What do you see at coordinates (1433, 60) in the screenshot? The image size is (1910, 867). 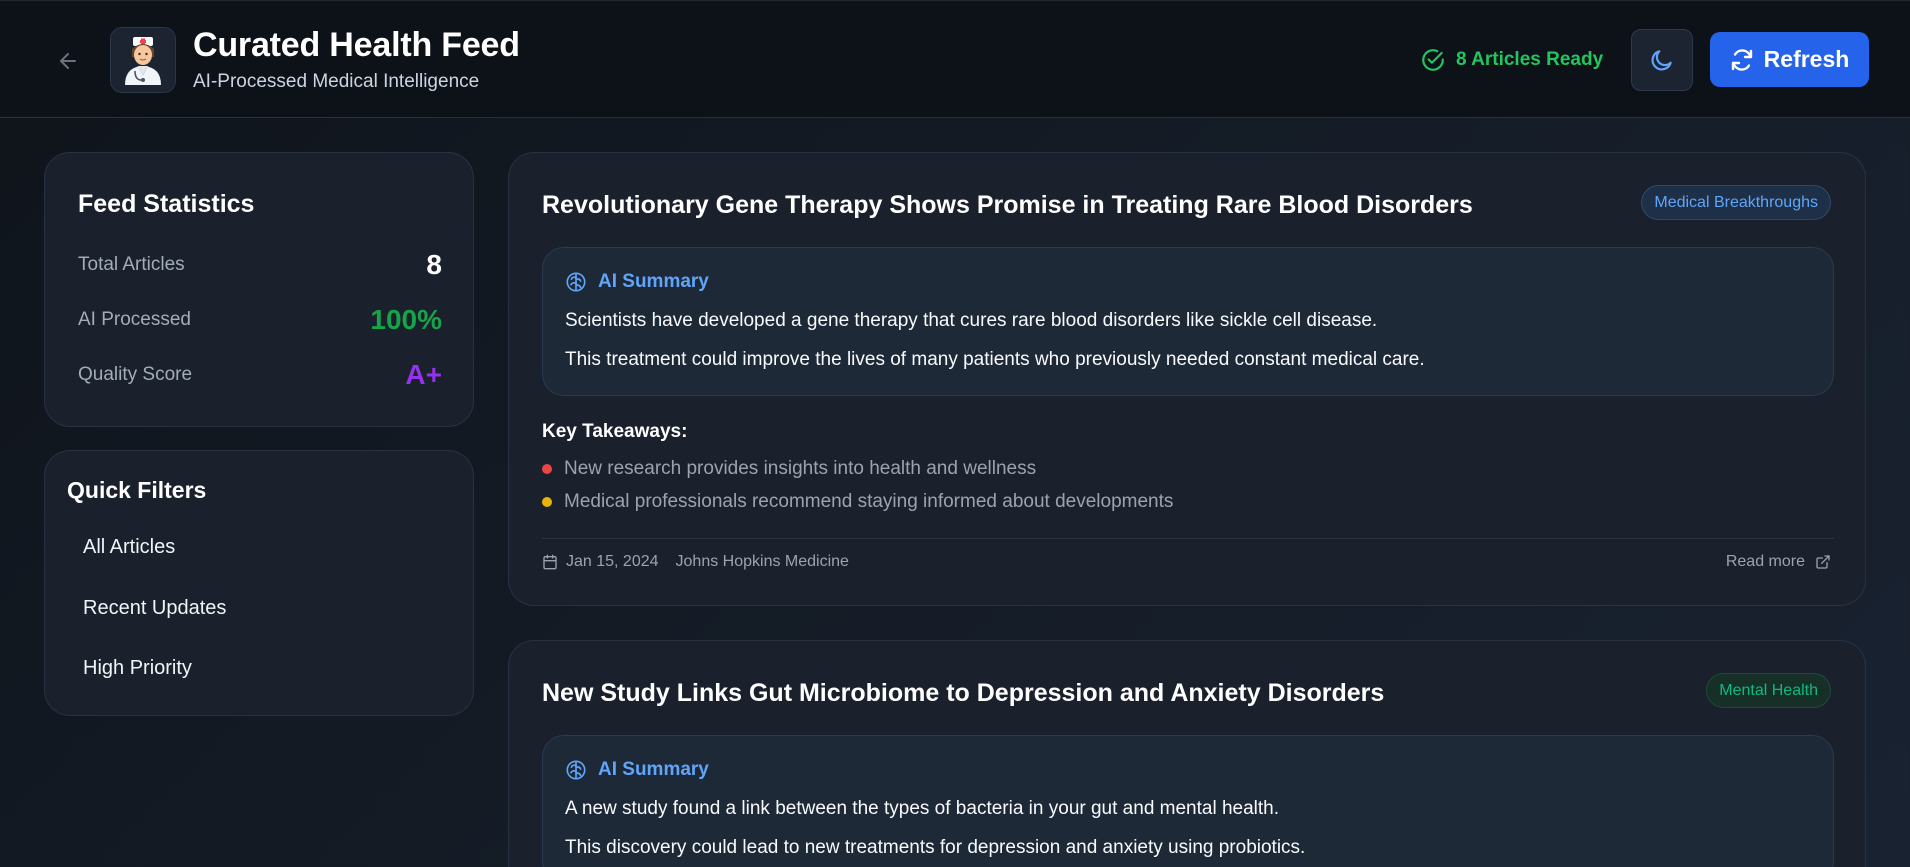 I see `check-circle-icon` at bounding box center [1433, 60].